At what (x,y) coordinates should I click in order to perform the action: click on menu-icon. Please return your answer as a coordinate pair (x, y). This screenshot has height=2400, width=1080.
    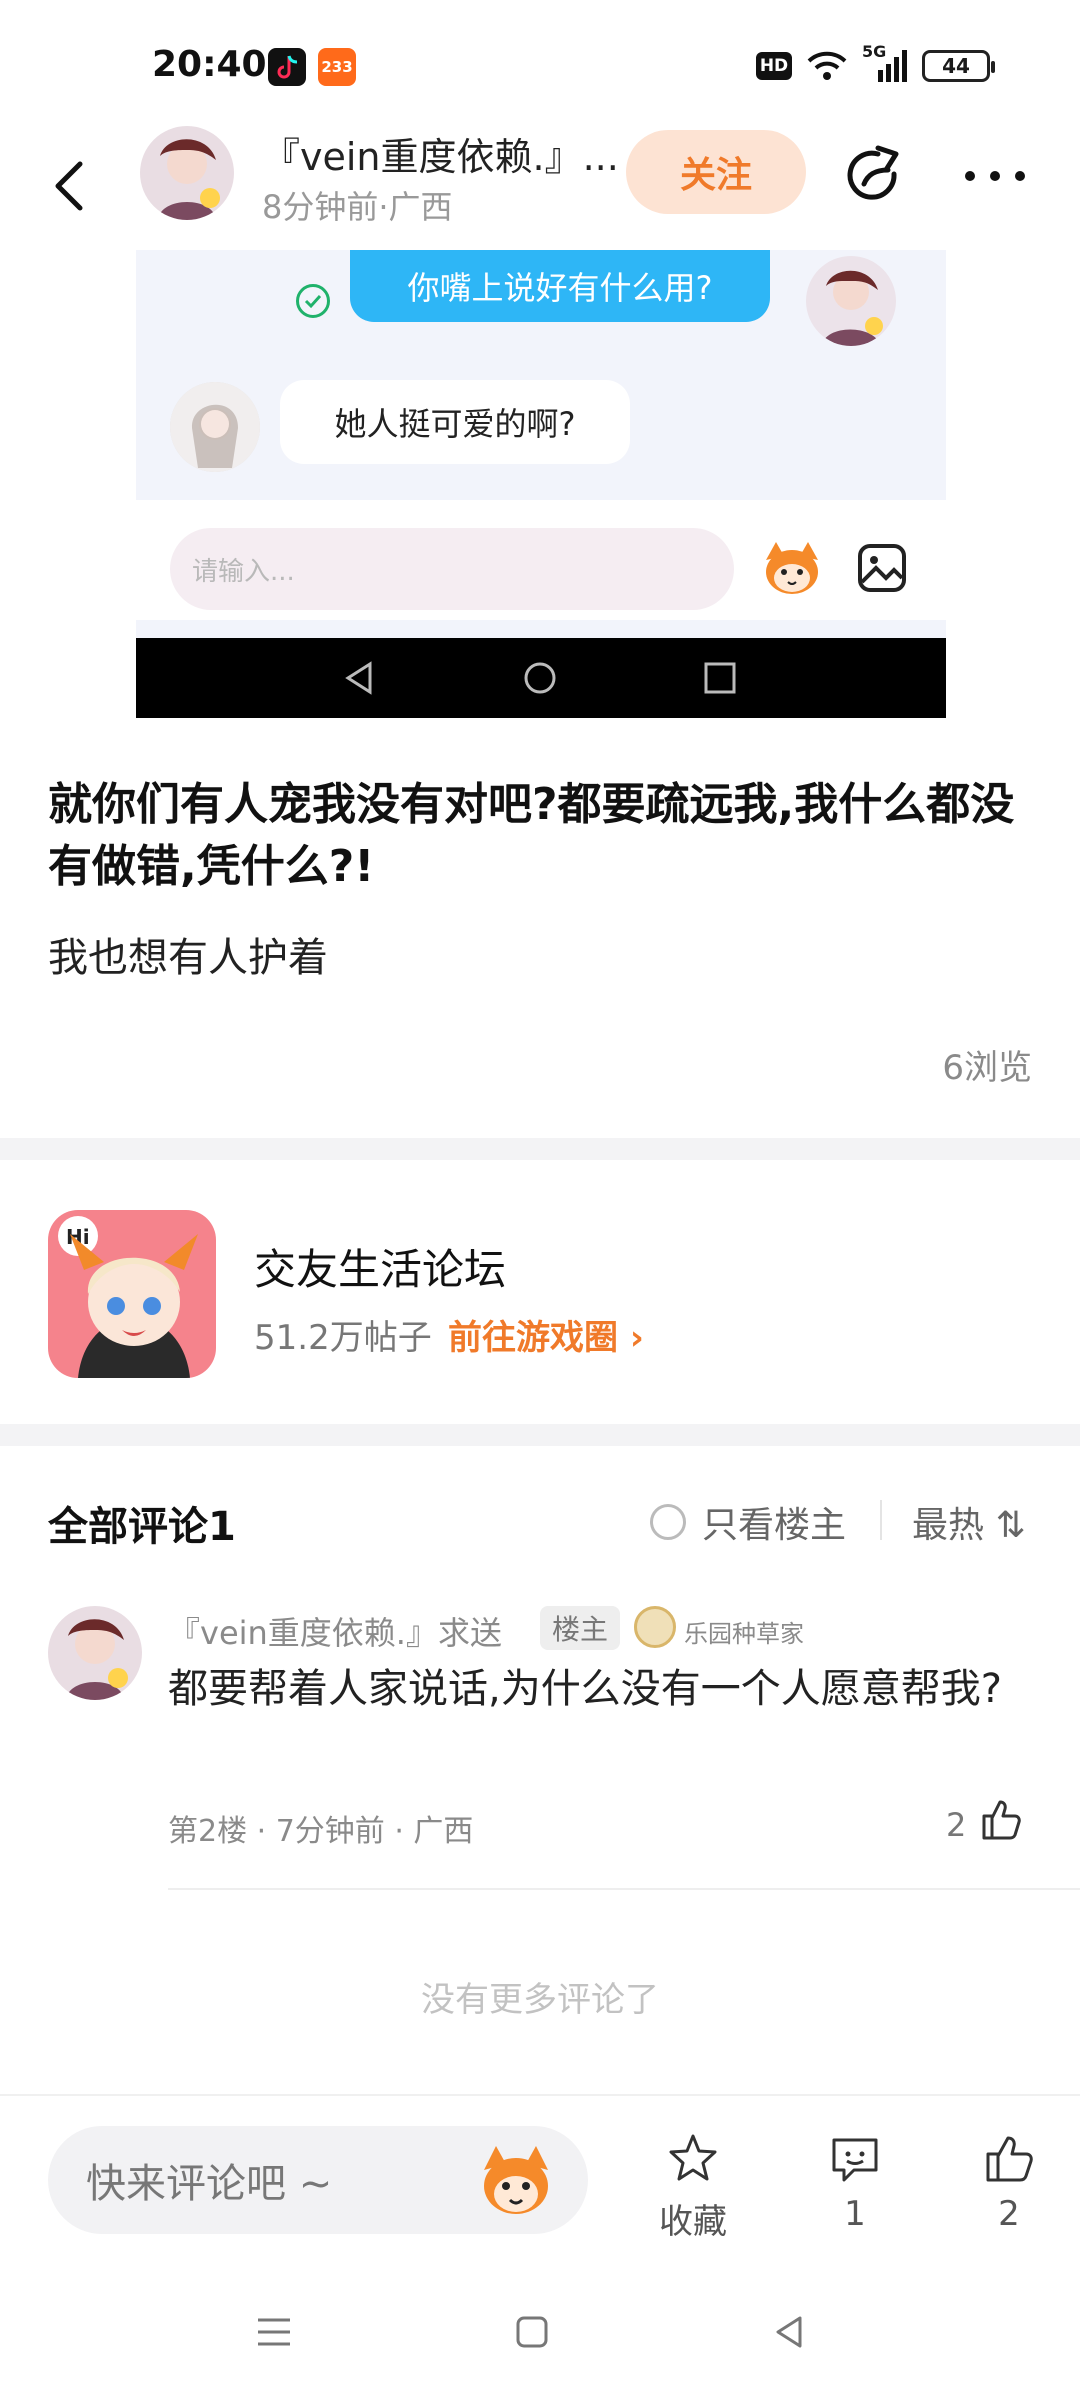
    Looking at the image, I should click on (274, 2332).